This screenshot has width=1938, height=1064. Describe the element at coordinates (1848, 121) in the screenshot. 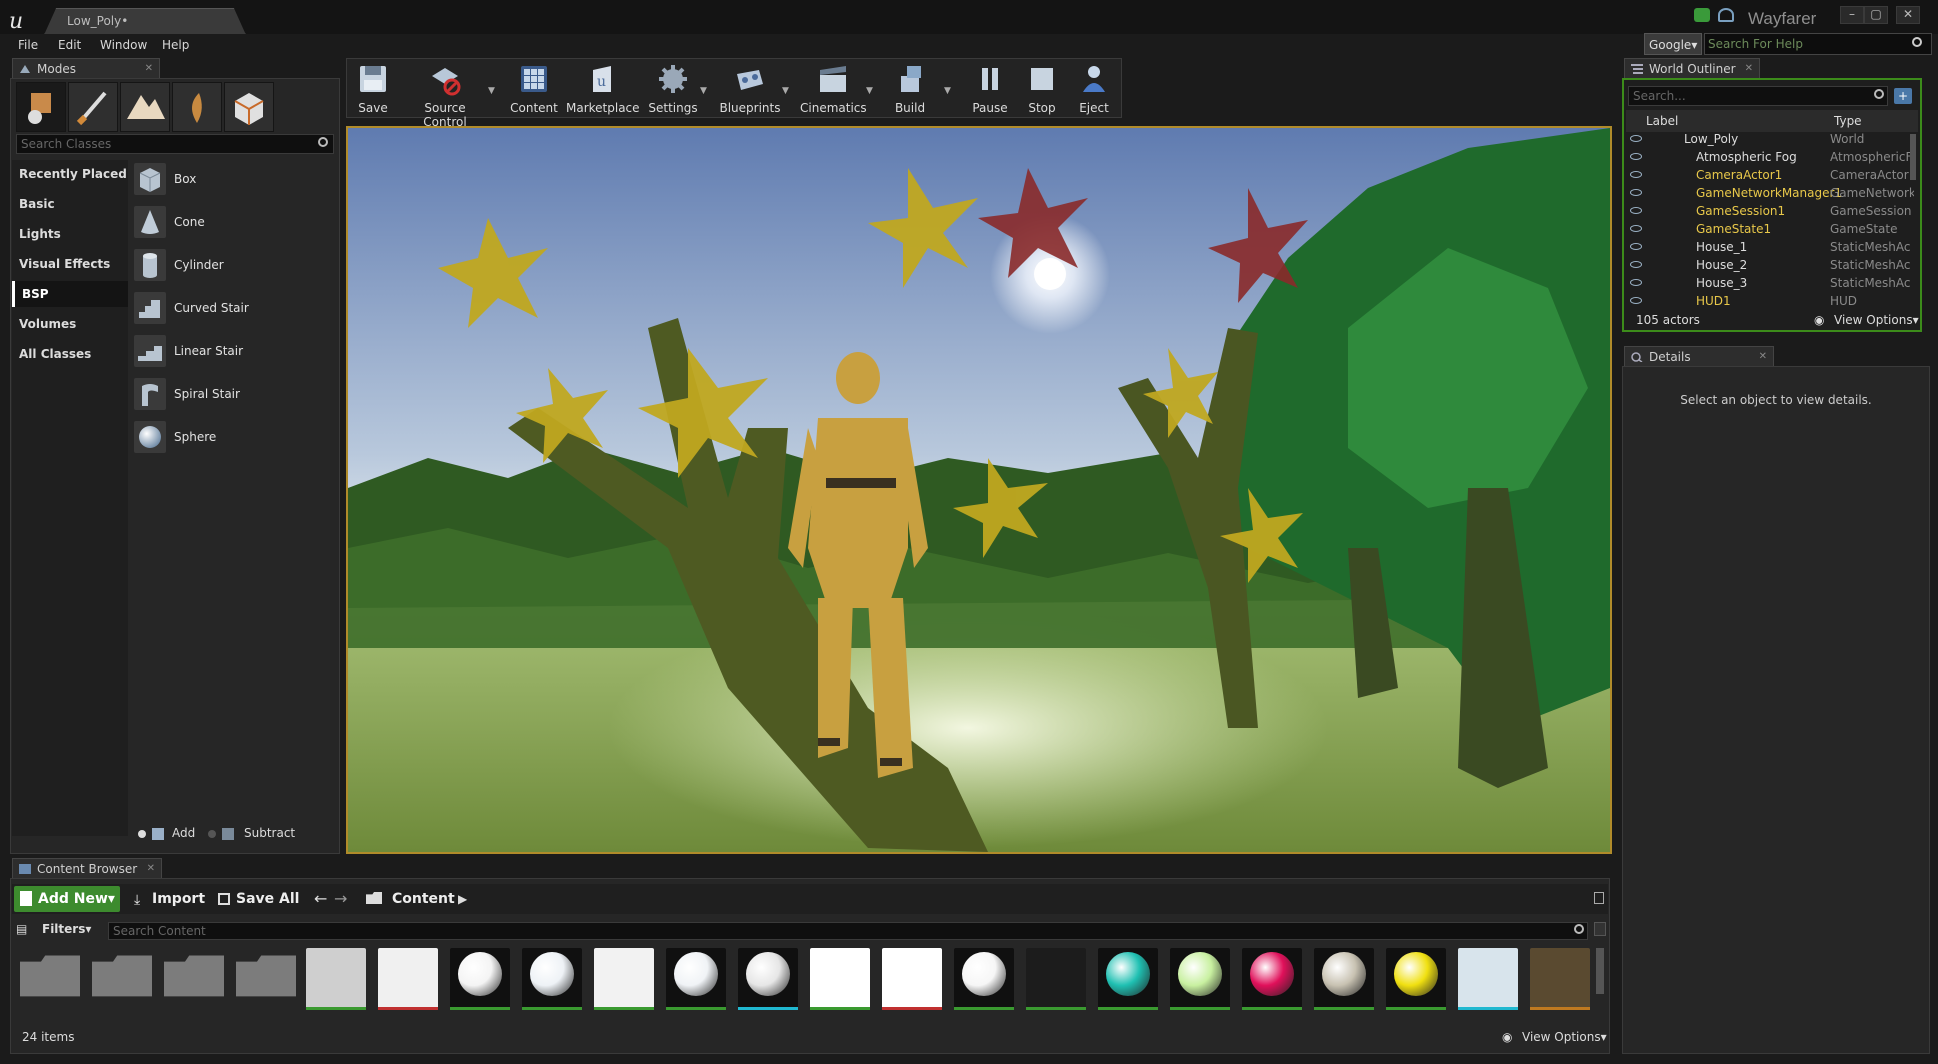

I see `type-column-header: Type` at that location.